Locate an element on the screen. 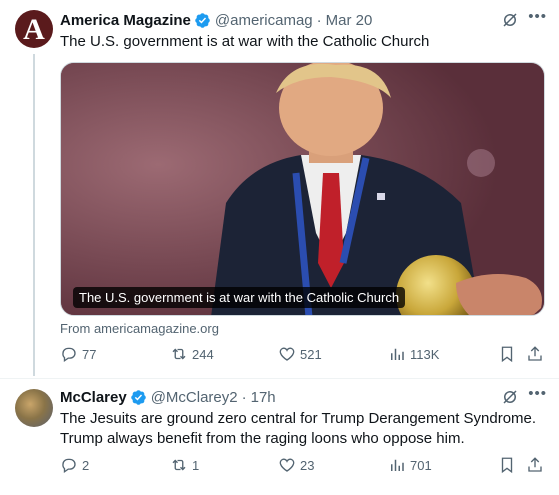  avatar is located at coordinates (34, 408).